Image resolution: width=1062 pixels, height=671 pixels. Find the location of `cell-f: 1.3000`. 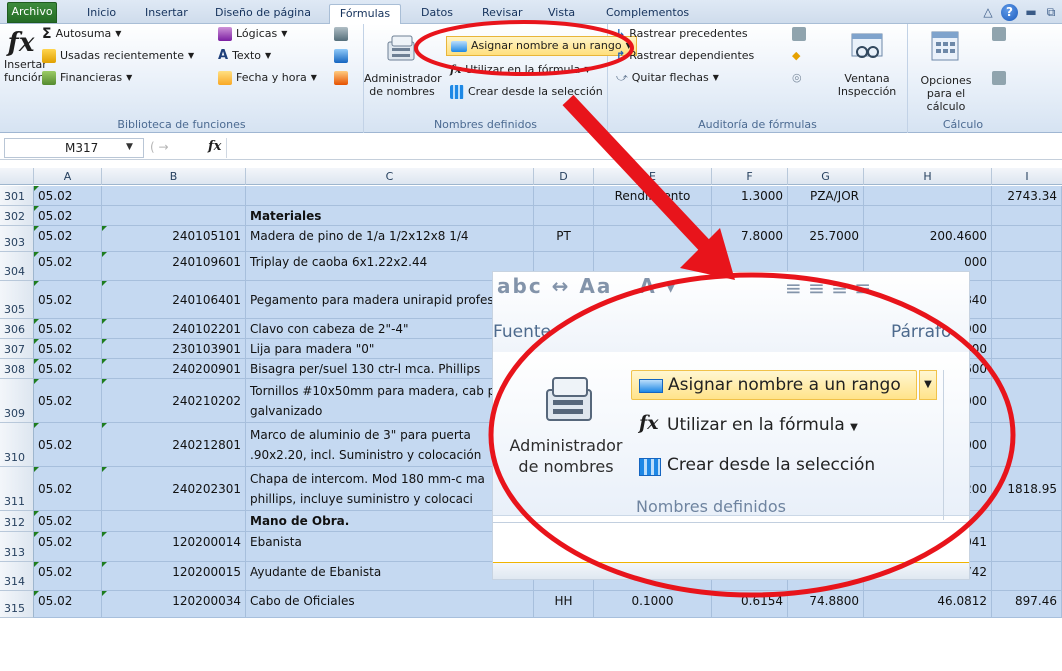

cell-f: 1.3000 is located at coordinates (750, 196).